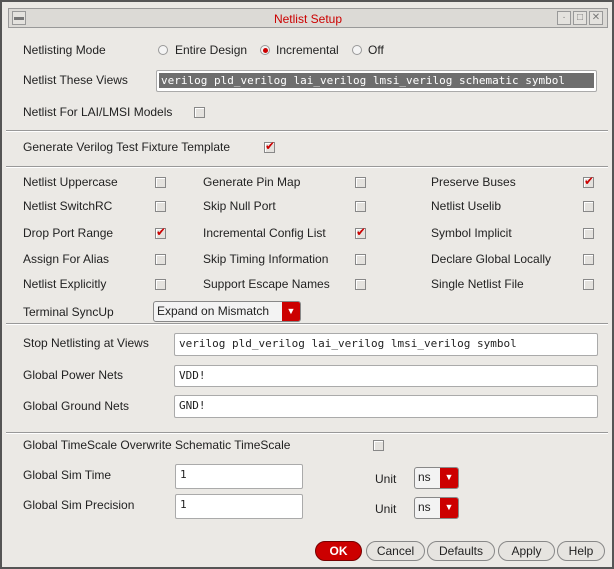 The height and width of the screenshot is (569, 614). Describe the element at coordinates (596, 18) in the screenshot. I see `close-icon: ✕` at that location.